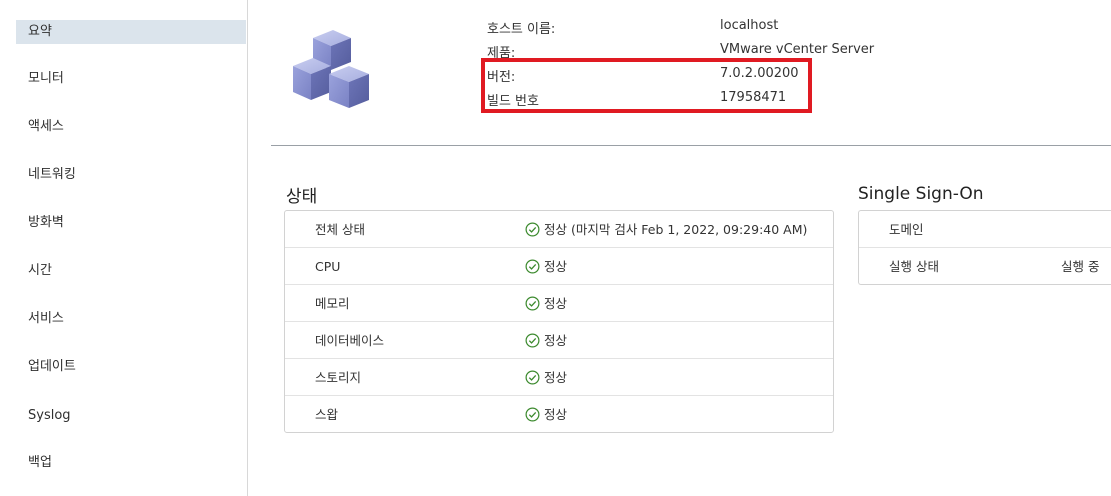  I want to click on sso-row-value: 실행 중, so click(1080, 266).